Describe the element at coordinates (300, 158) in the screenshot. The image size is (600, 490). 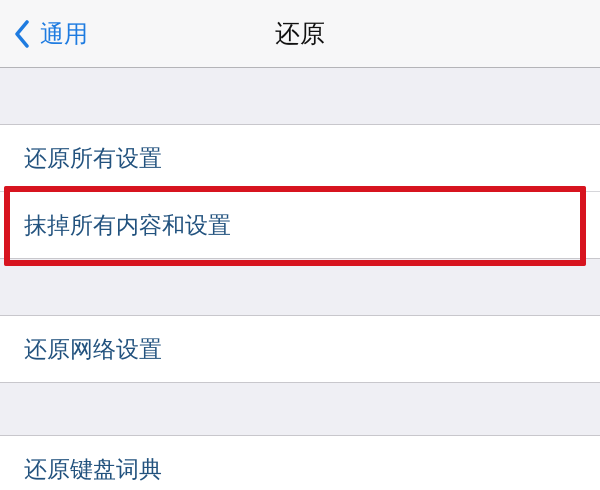
I see `settings-row: 还原所有设置` at that location.